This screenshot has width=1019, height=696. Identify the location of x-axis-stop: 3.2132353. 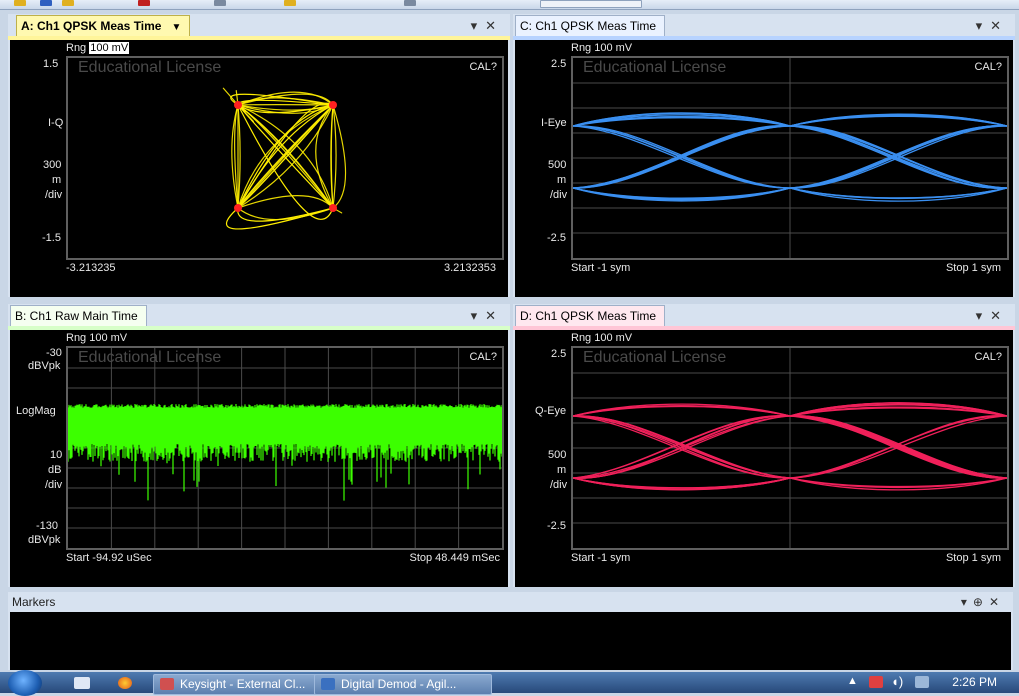
(470, 268).